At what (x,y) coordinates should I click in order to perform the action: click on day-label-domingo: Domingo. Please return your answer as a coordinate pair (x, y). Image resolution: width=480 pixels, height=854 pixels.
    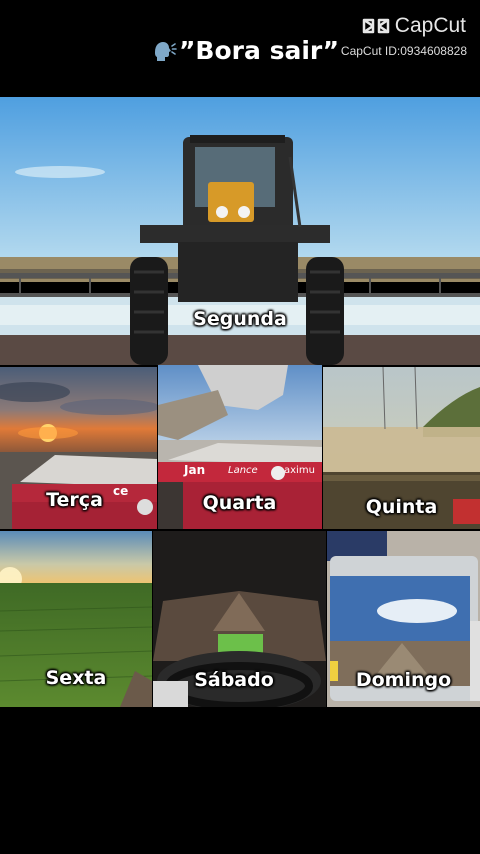
    Looking at the image, I should click on (403, 680).